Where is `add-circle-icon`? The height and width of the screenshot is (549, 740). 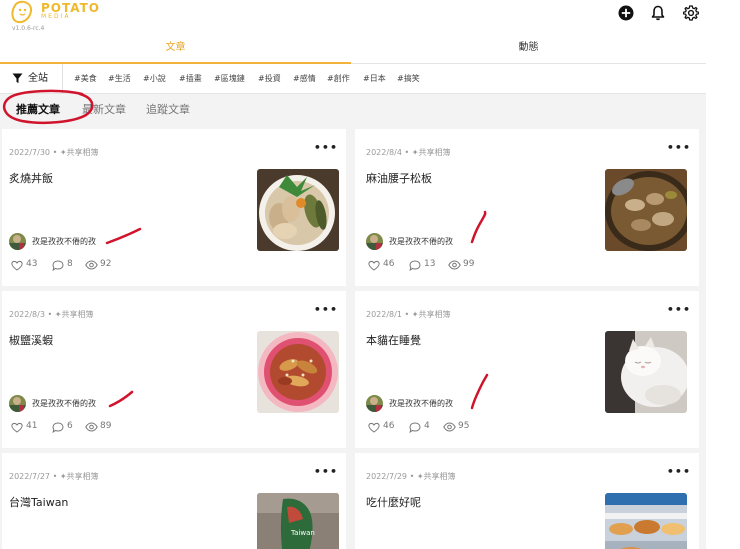 add-circle-icon is located at coordinates (626, 13).